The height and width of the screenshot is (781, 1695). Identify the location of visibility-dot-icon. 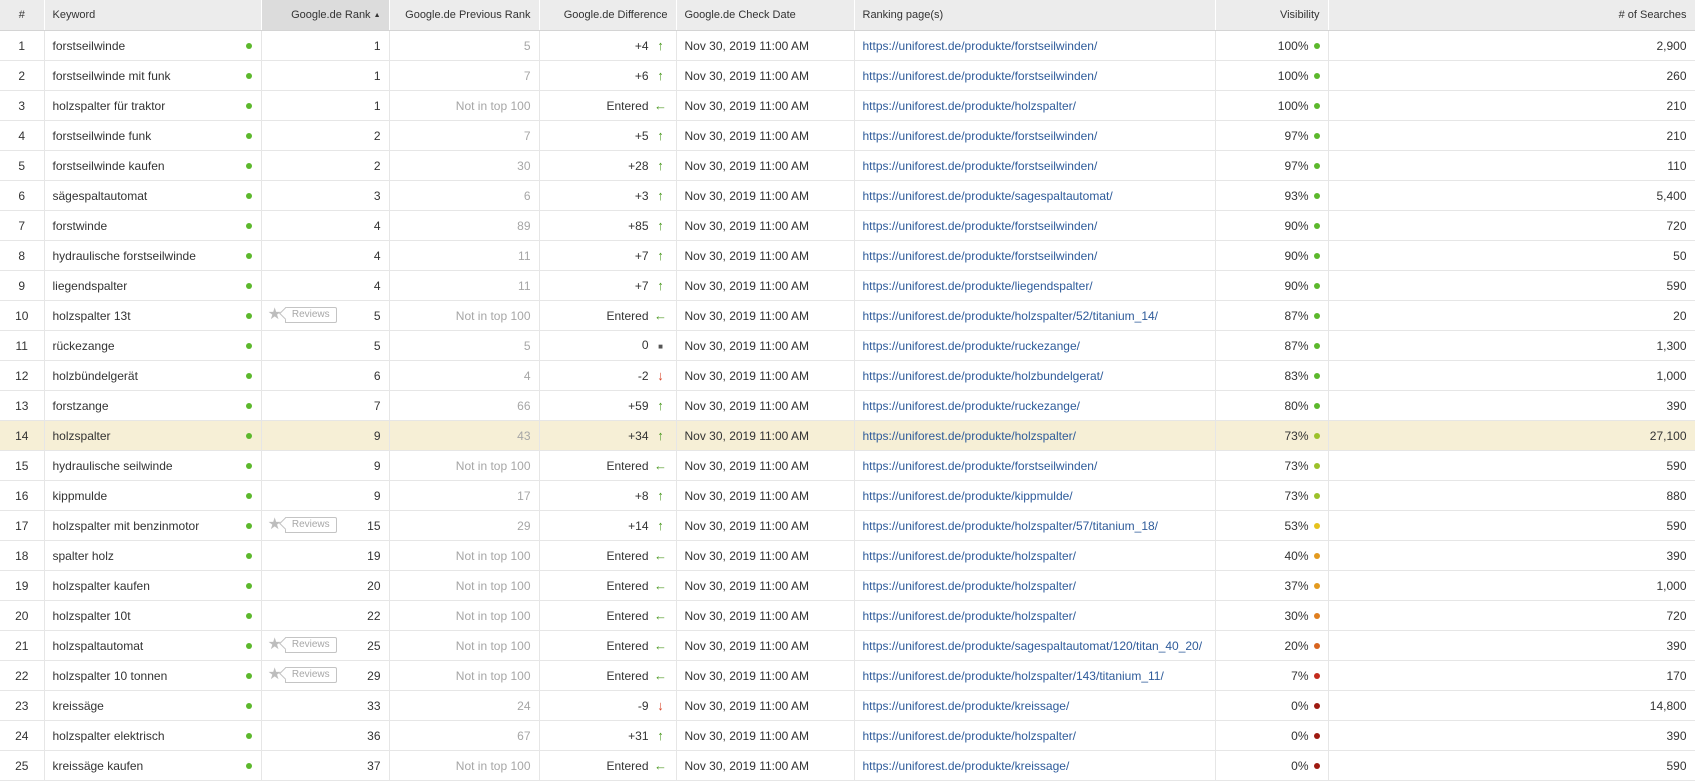
(1316, 495).